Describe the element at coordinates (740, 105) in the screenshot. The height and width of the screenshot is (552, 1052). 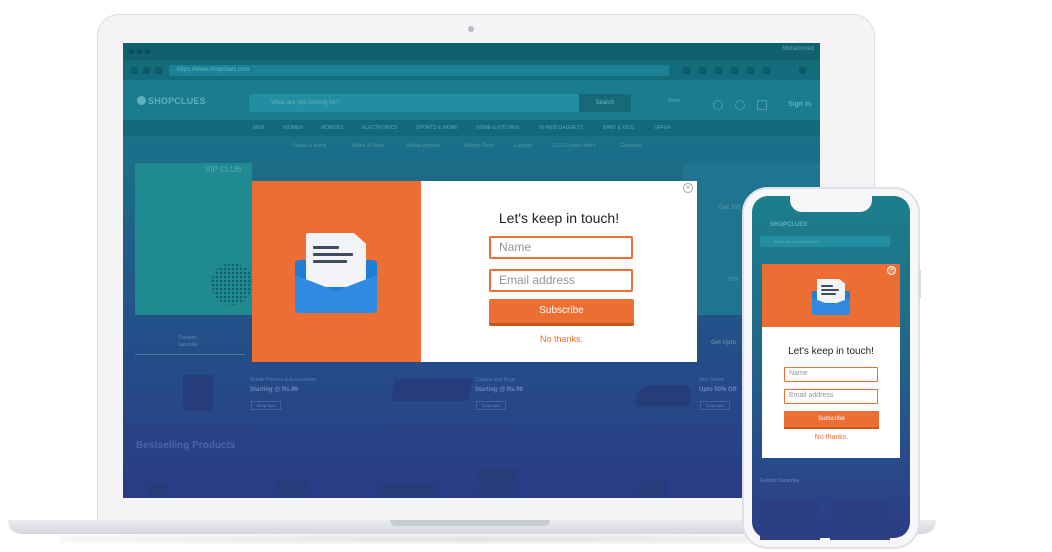
I see `heart-icon` at that location.